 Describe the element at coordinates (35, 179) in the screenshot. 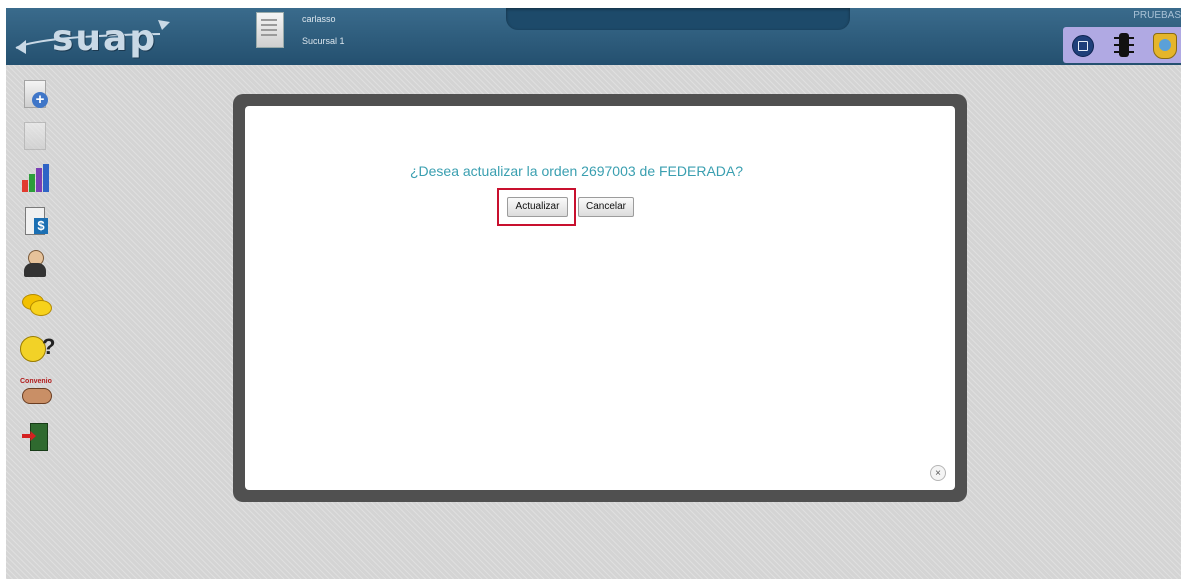

I see `bar-chart-icon` at that location.